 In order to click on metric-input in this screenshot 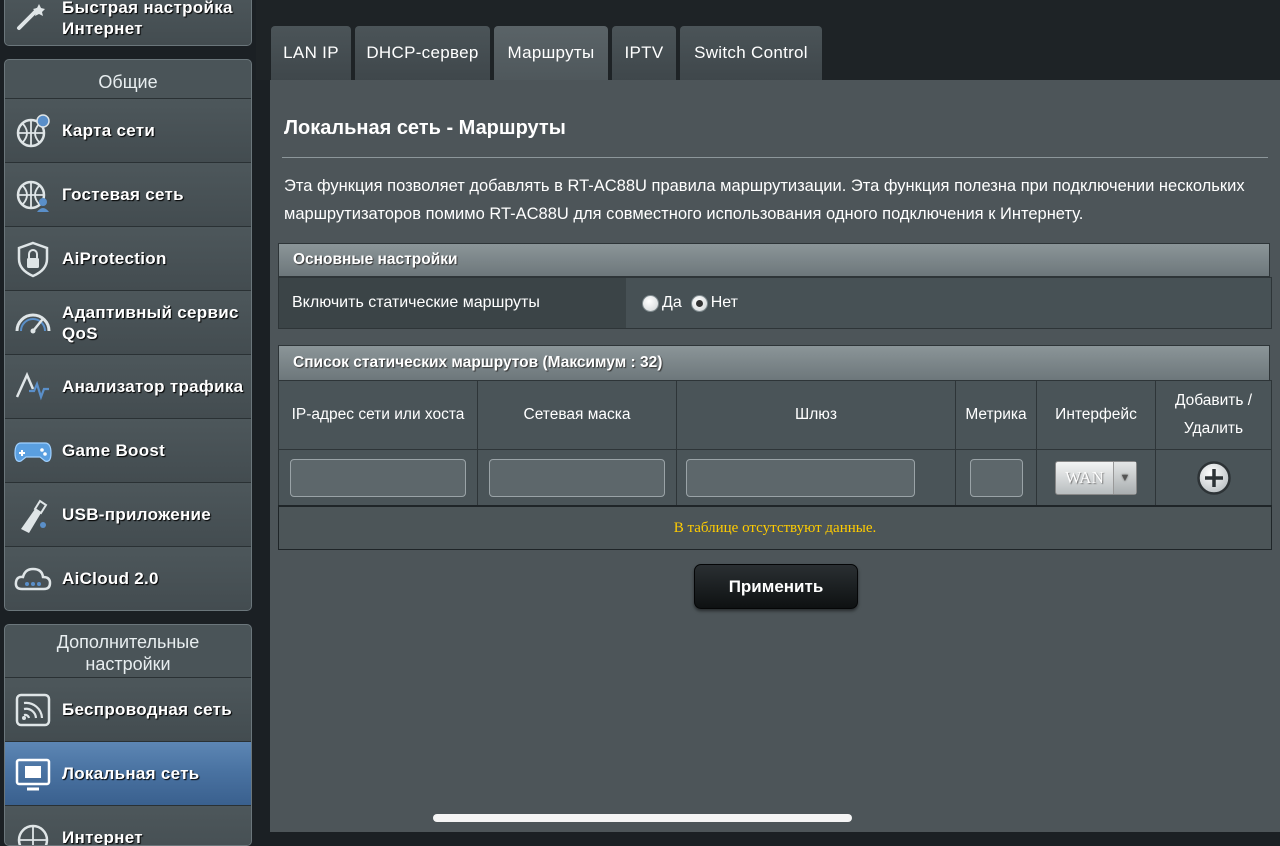, I will do `click(996, 478)`.